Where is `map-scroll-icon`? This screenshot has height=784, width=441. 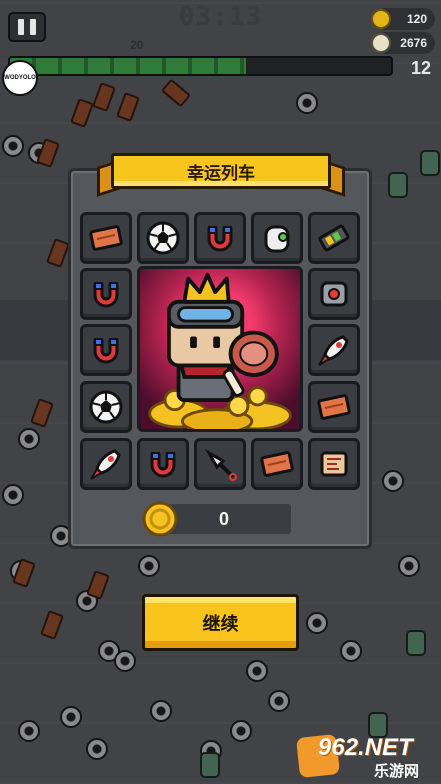
map-scroll-icon is located at coordinates (334, 464).